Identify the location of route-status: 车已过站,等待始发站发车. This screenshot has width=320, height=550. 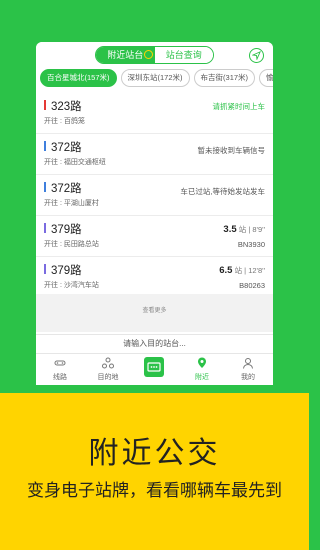
(222, 191).